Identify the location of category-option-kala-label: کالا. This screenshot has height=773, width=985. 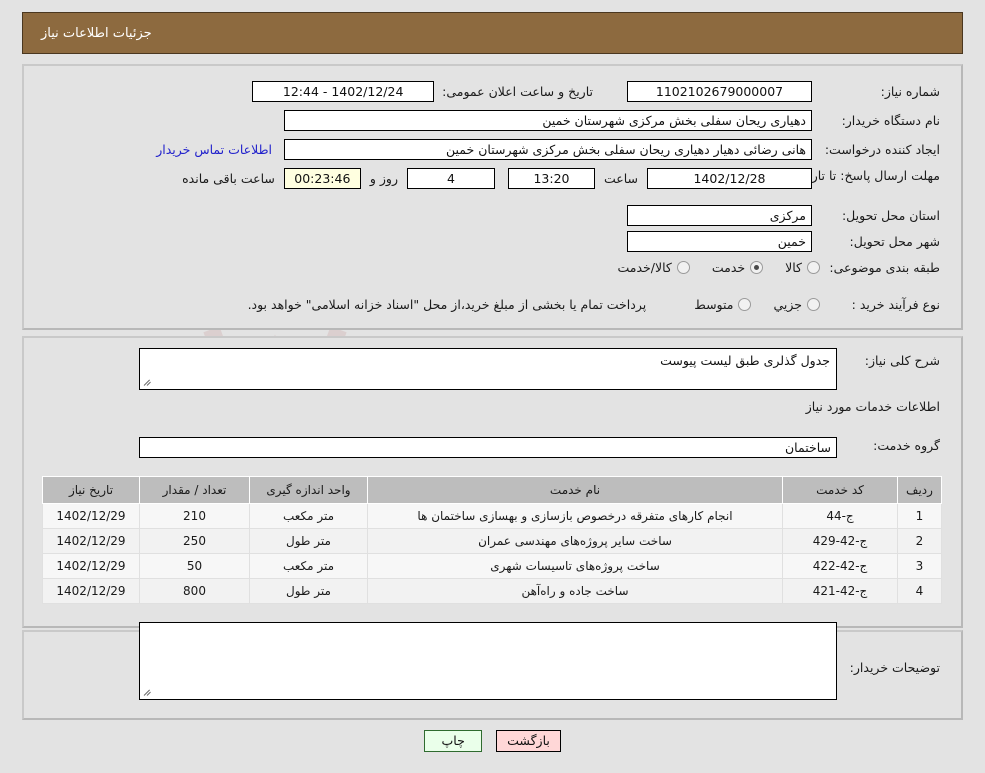
(793, 267).